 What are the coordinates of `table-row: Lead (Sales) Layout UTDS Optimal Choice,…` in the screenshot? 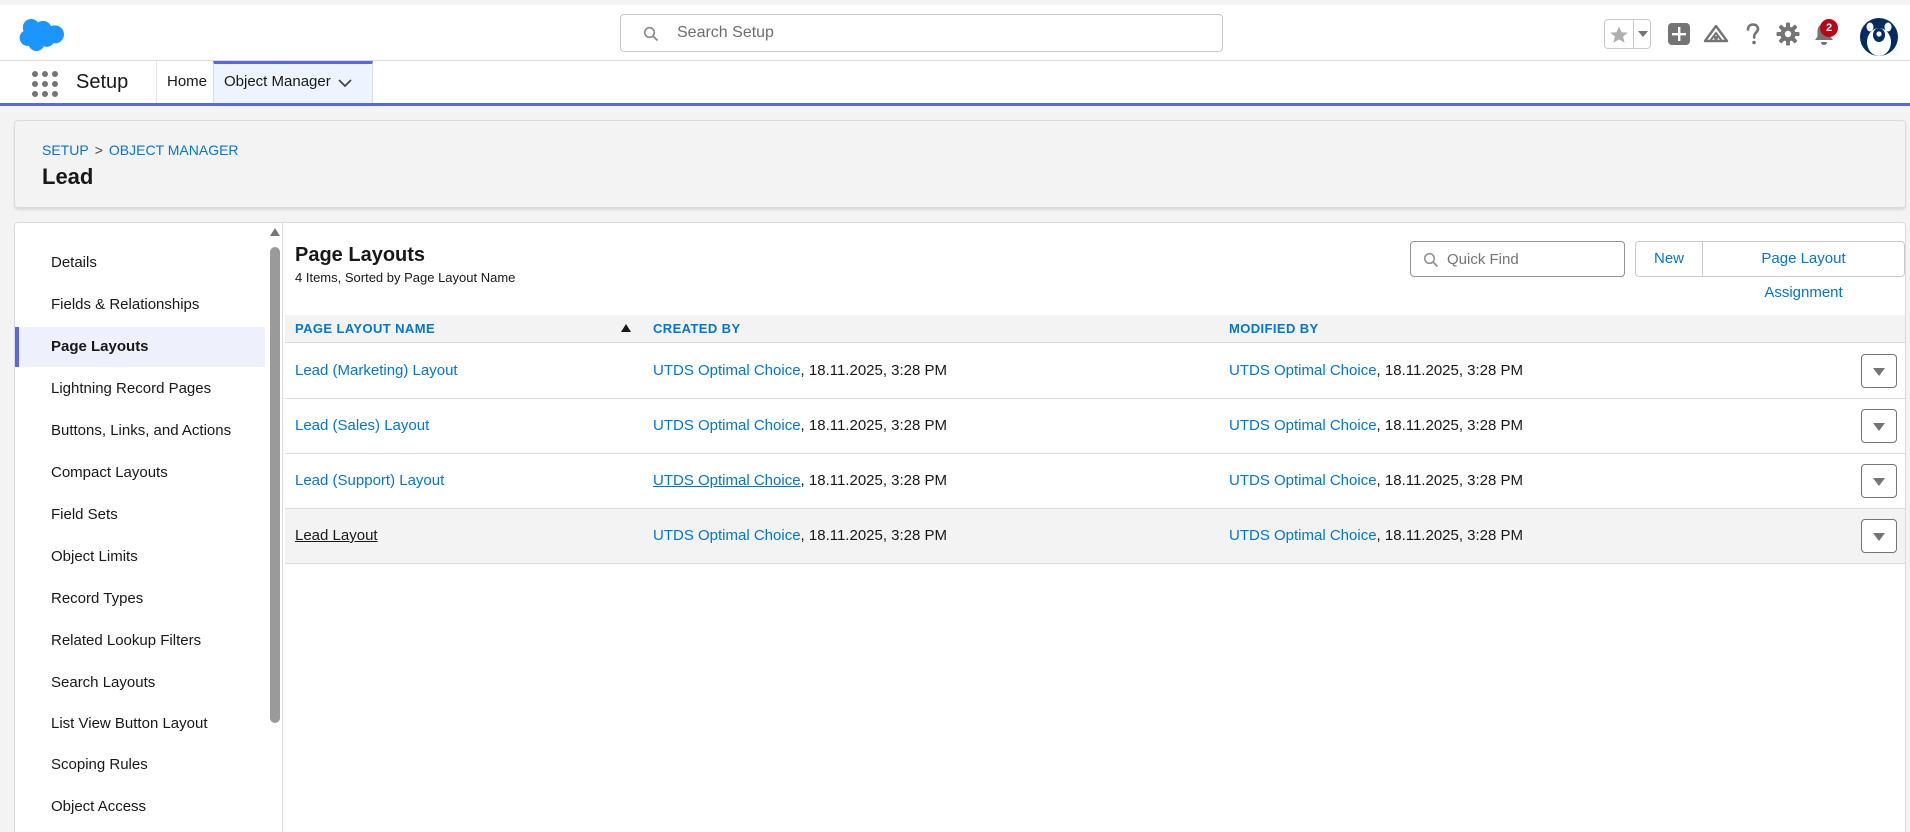 It's located at (1095, 426).